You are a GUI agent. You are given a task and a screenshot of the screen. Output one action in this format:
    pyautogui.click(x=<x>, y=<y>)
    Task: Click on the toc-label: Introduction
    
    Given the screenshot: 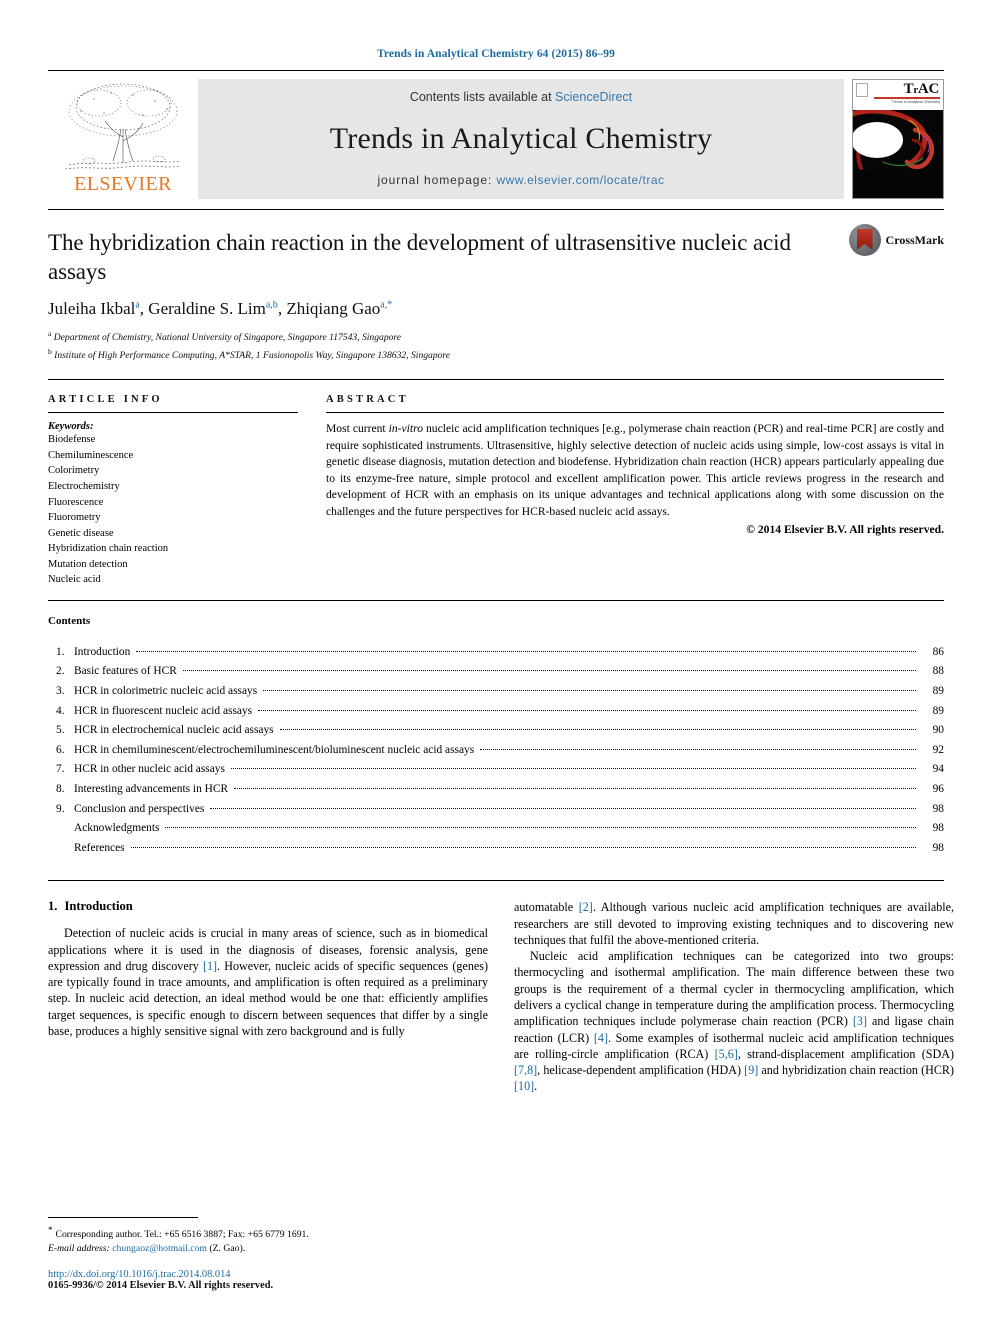 What is the action you would take?
    pyautogui.click(x=104, y=653)
    